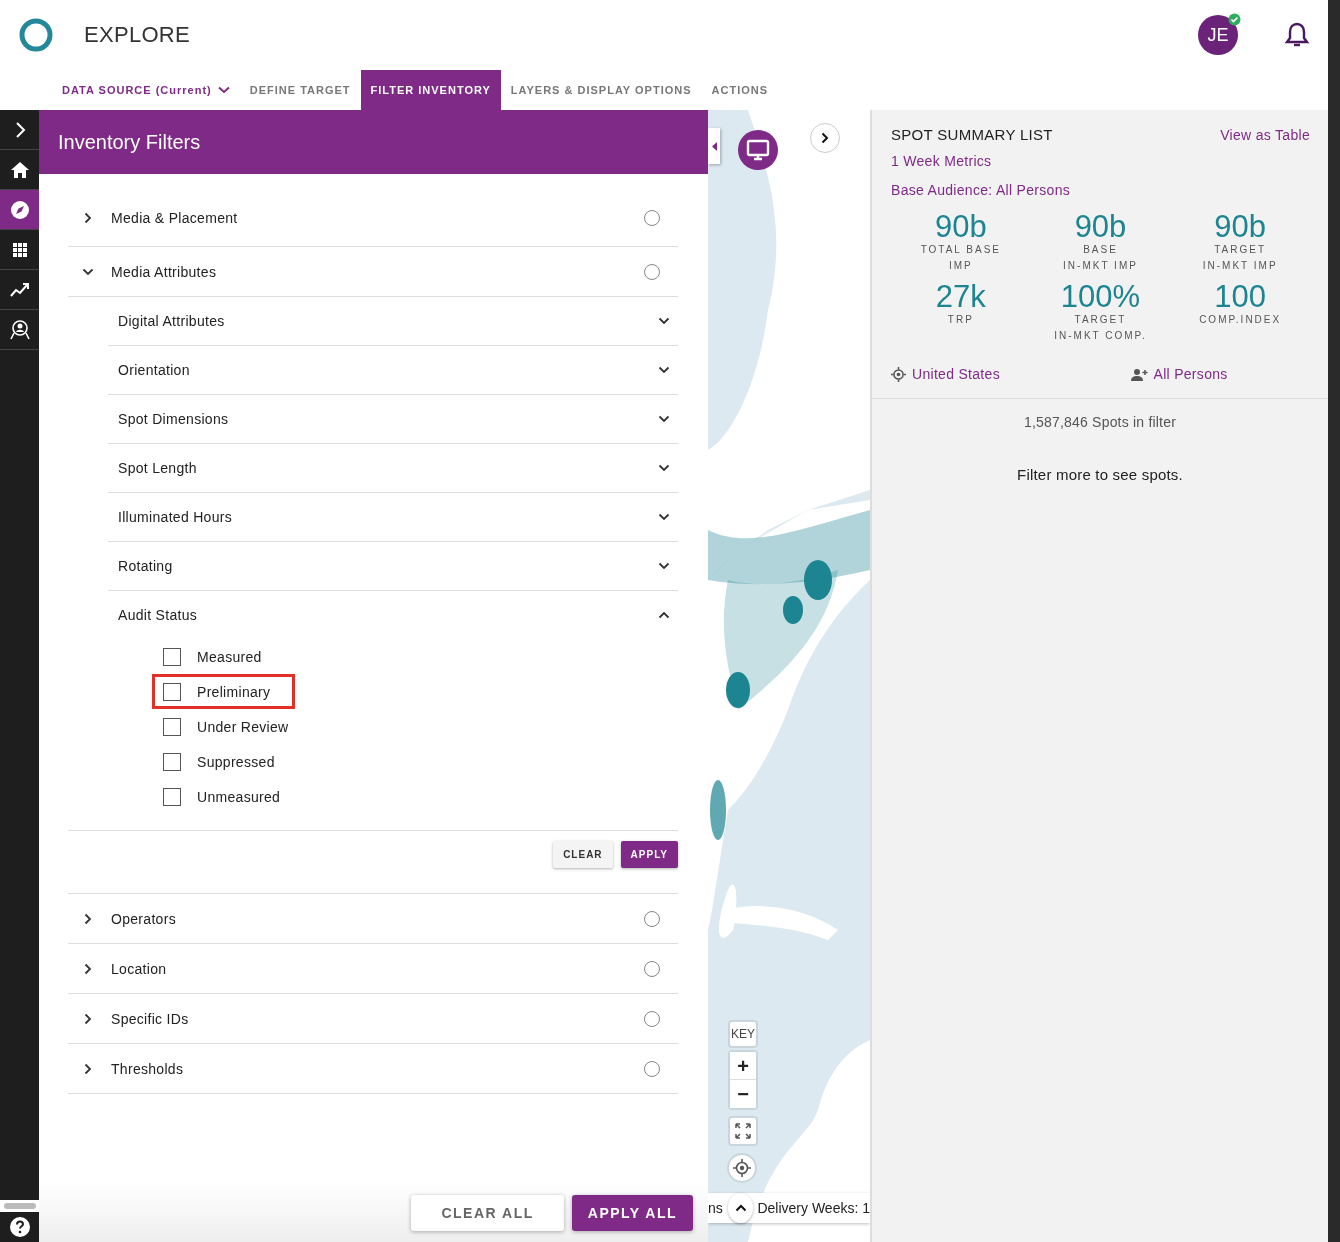 This screenshot has height=1242, width=1340. I want to click on checkbox-option: Unmeasured, so click(229, 796).